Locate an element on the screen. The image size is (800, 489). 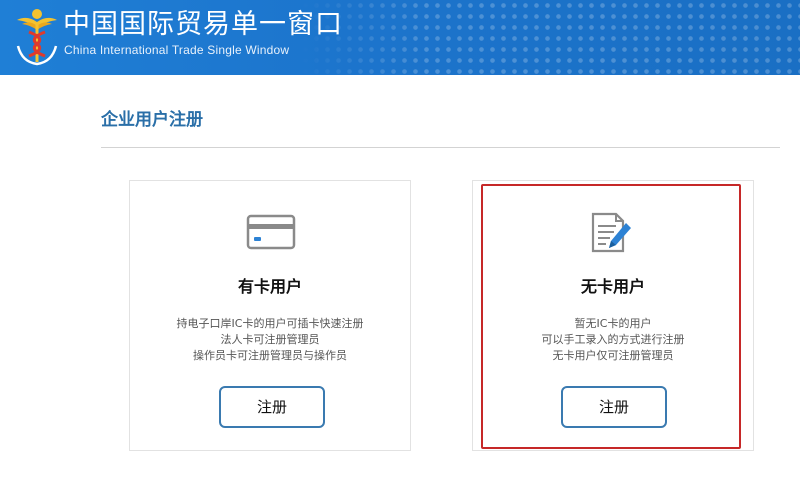
register-without-ic-button: 注册 is located at coordinates (614, 407).